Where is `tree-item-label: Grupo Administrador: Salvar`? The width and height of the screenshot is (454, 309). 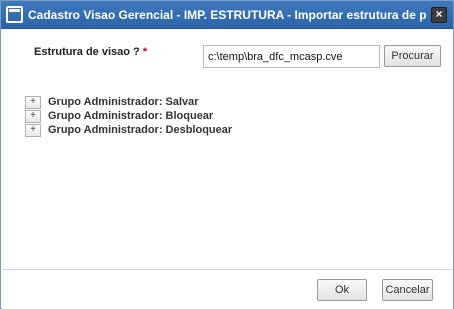
tree-item-label: Grupo Administrador: Salvar is located at coordinates (123, 102).